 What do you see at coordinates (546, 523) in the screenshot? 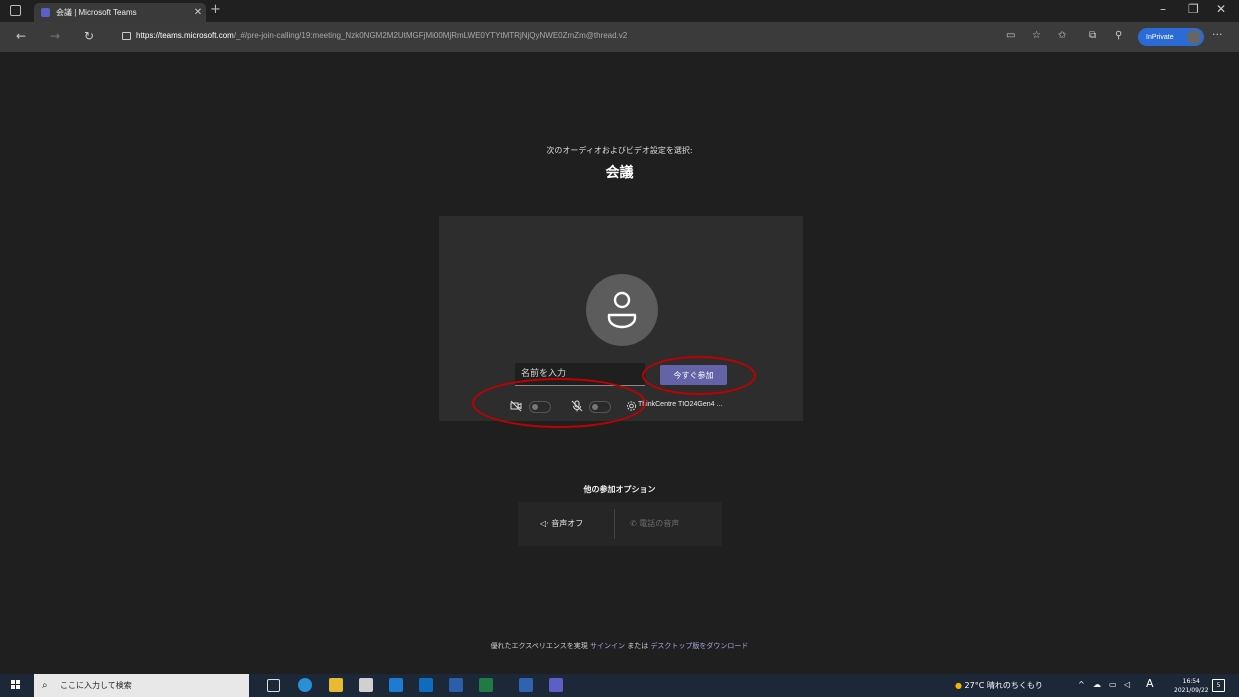
I see `speaker-off-icon: ◁·` at bounding box center [546, 523].